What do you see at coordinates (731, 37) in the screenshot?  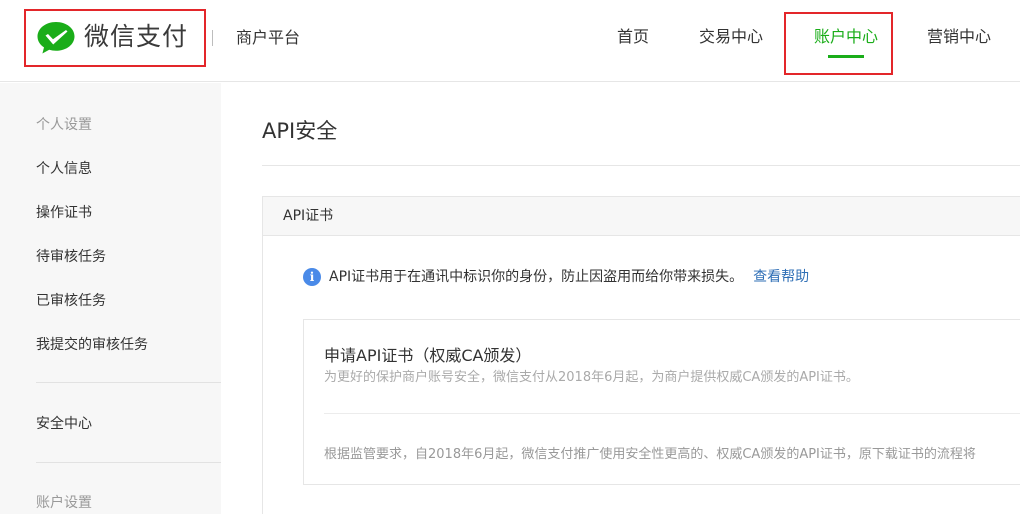 I see `nav-transactions: 交易中心` at bounding box center [731, 37].